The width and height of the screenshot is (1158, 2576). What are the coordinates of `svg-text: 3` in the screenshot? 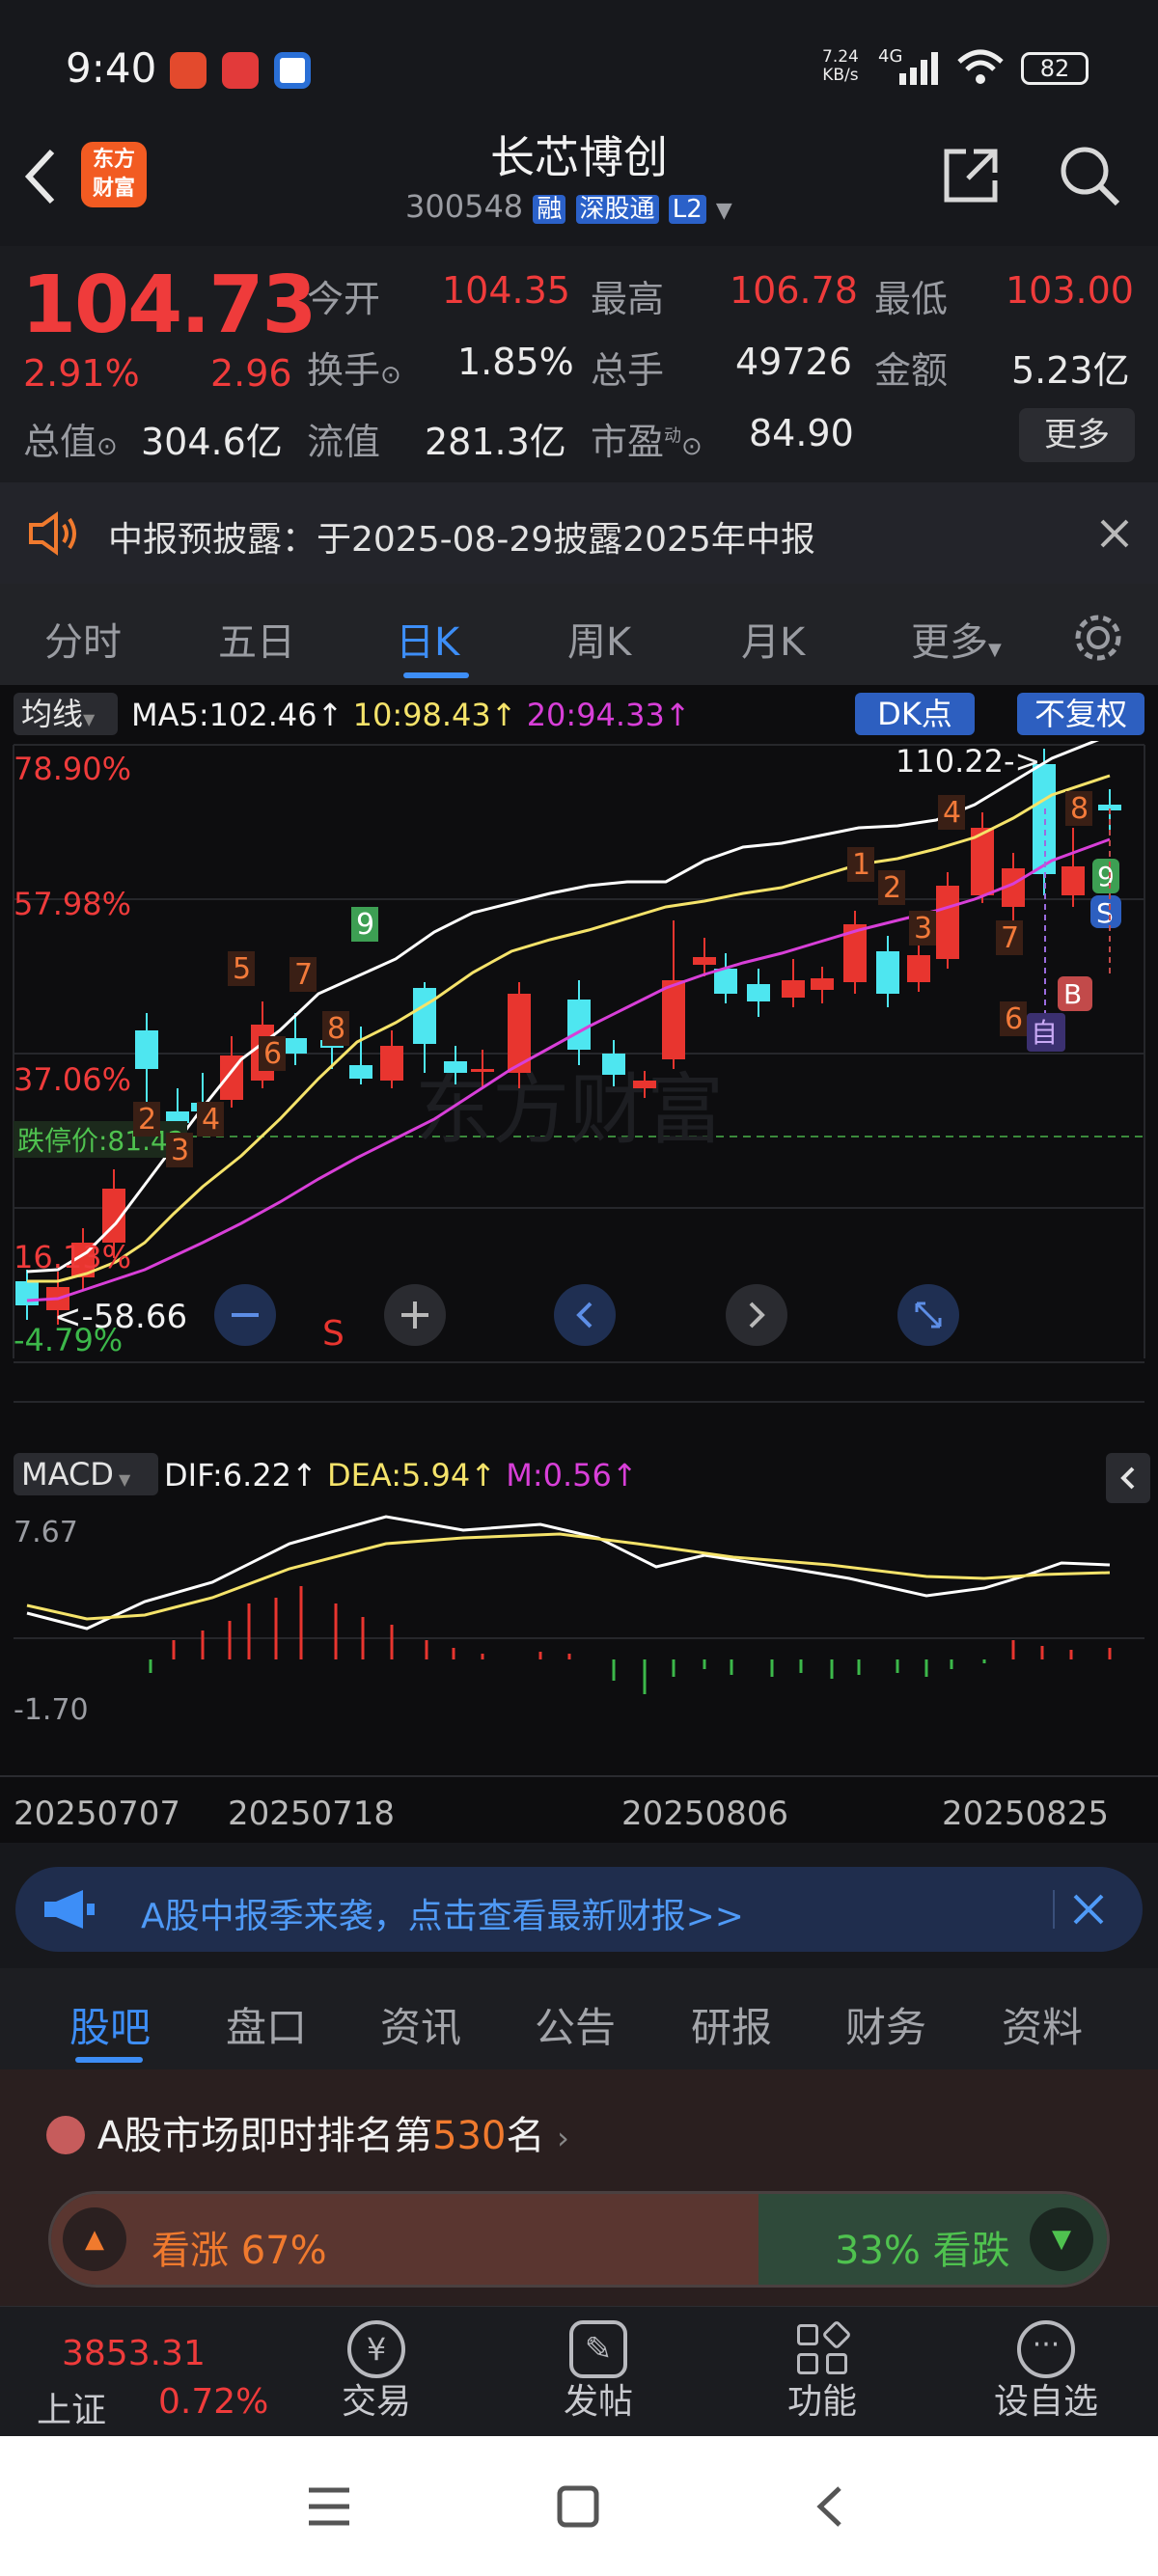 It's located at (180, 1150).